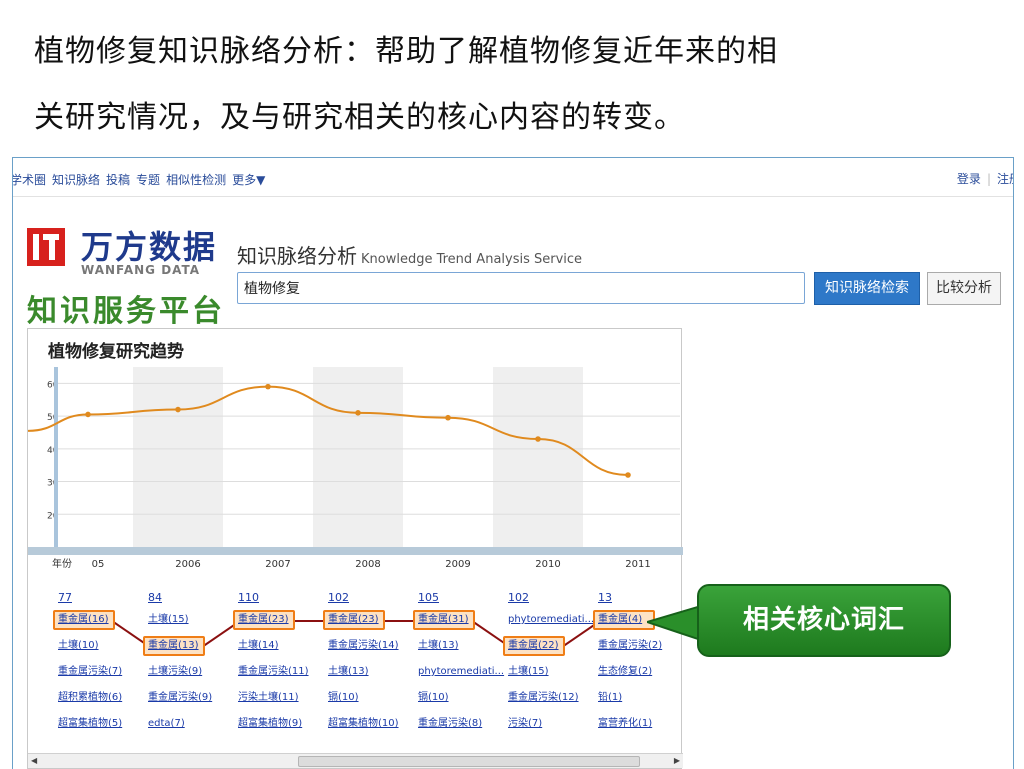 The height and width of the screenshot is (769, 1024). I want to click on slide-title-line-1: 植物修复知识脉络分析：帮助了解植物修复近年来的相, so click(406, 51).